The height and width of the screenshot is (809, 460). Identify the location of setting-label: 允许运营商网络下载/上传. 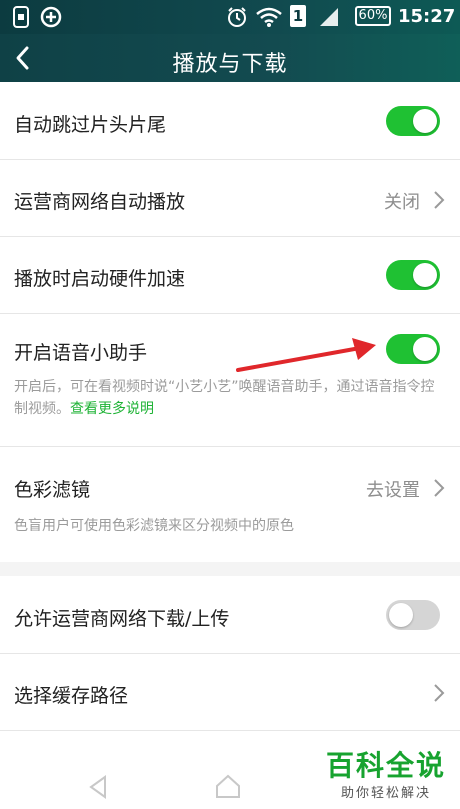
(122, 619).